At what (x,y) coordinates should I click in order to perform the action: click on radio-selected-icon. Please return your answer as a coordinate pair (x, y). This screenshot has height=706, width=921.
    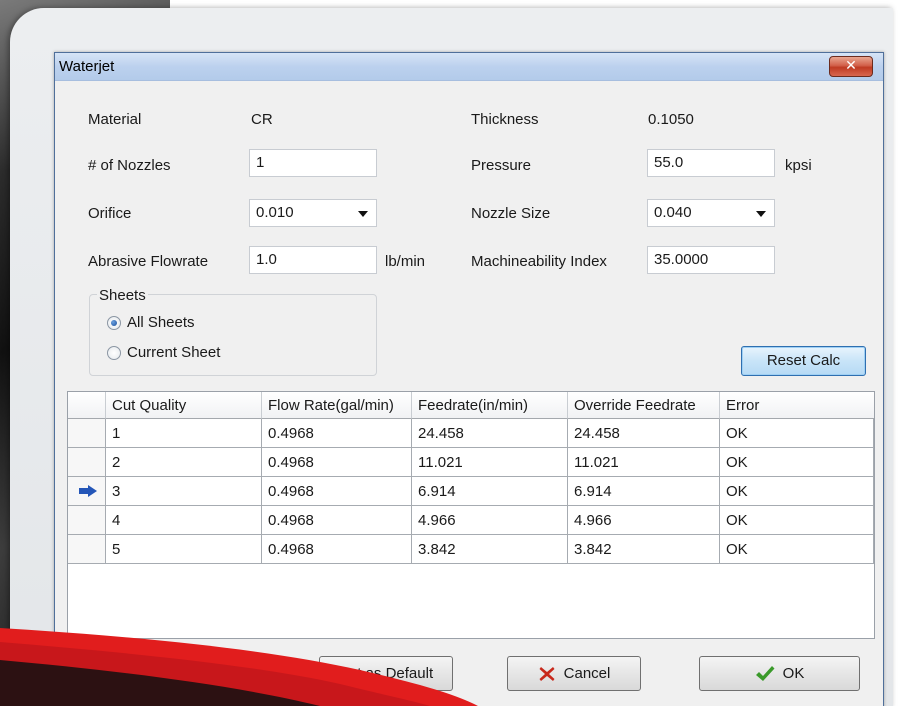
    Looking at the image, I should click on (114, 322).